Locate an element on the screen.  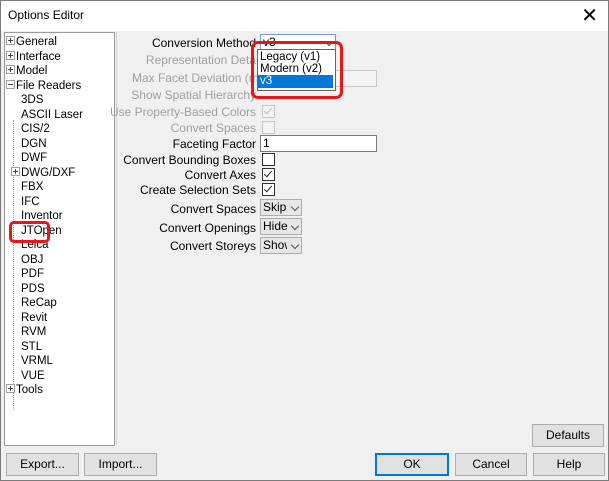
tree-item-fbx: FBX is located at coordinates (32, 187).